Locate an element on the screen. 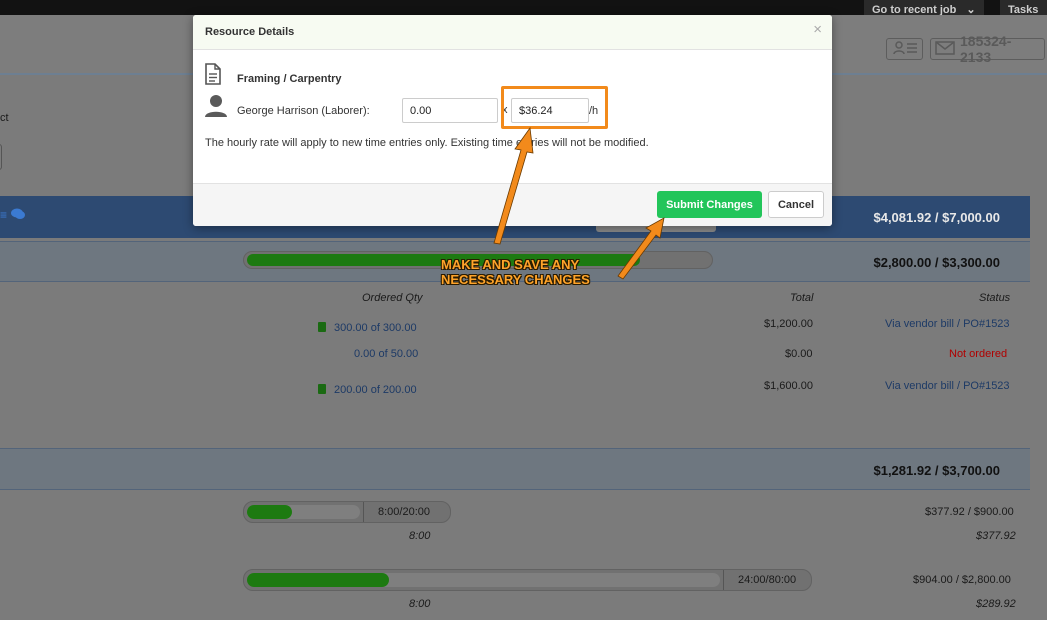  annotation-arrows is located at coordinates (579, 203).